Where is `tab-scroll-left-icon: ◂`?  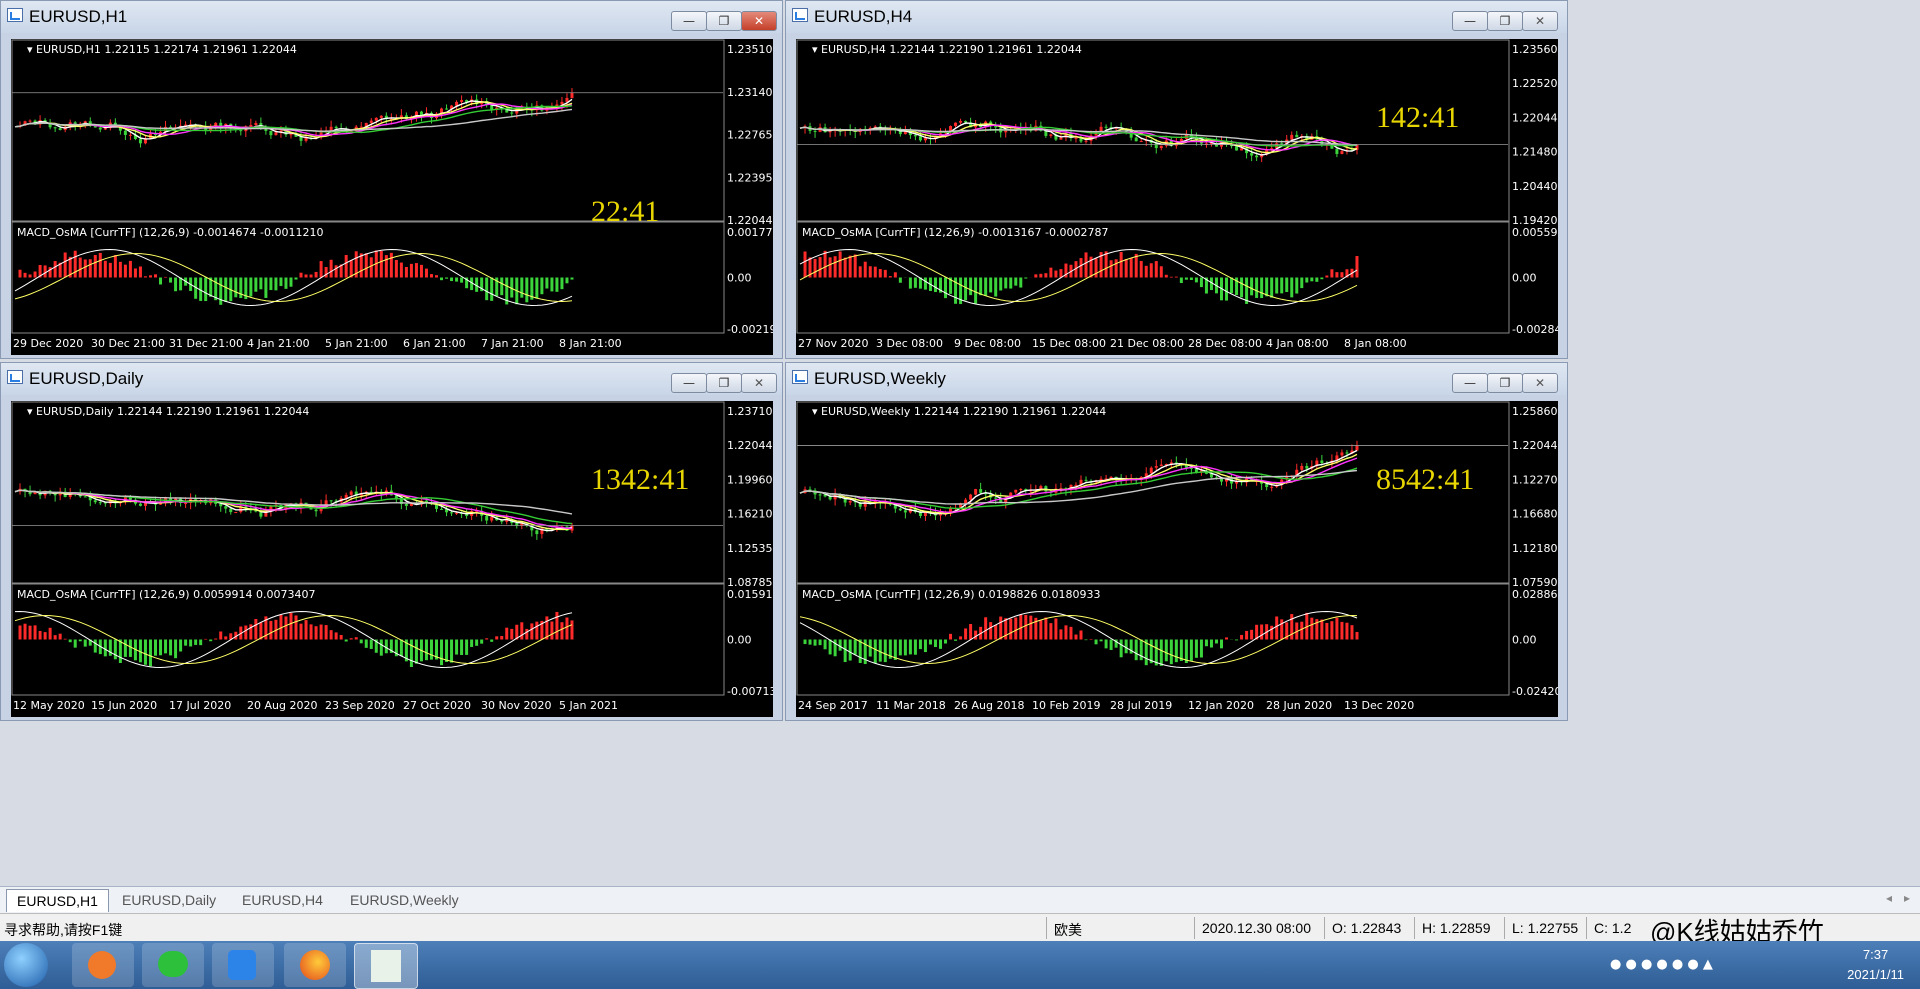 tab-scroll-left-icon: ◂ is located at coordinates (1889, 898).